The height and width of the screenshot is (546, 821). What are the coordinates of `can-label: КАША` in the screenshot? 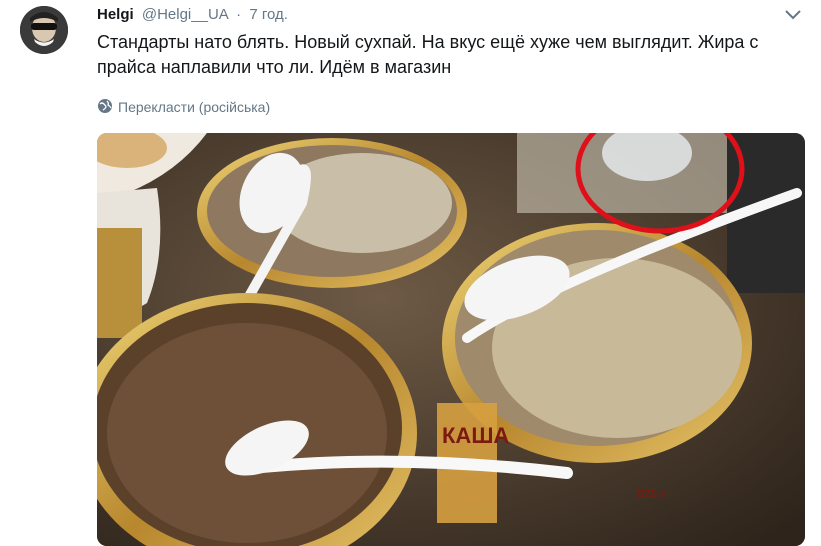 It's located at (475, 435).